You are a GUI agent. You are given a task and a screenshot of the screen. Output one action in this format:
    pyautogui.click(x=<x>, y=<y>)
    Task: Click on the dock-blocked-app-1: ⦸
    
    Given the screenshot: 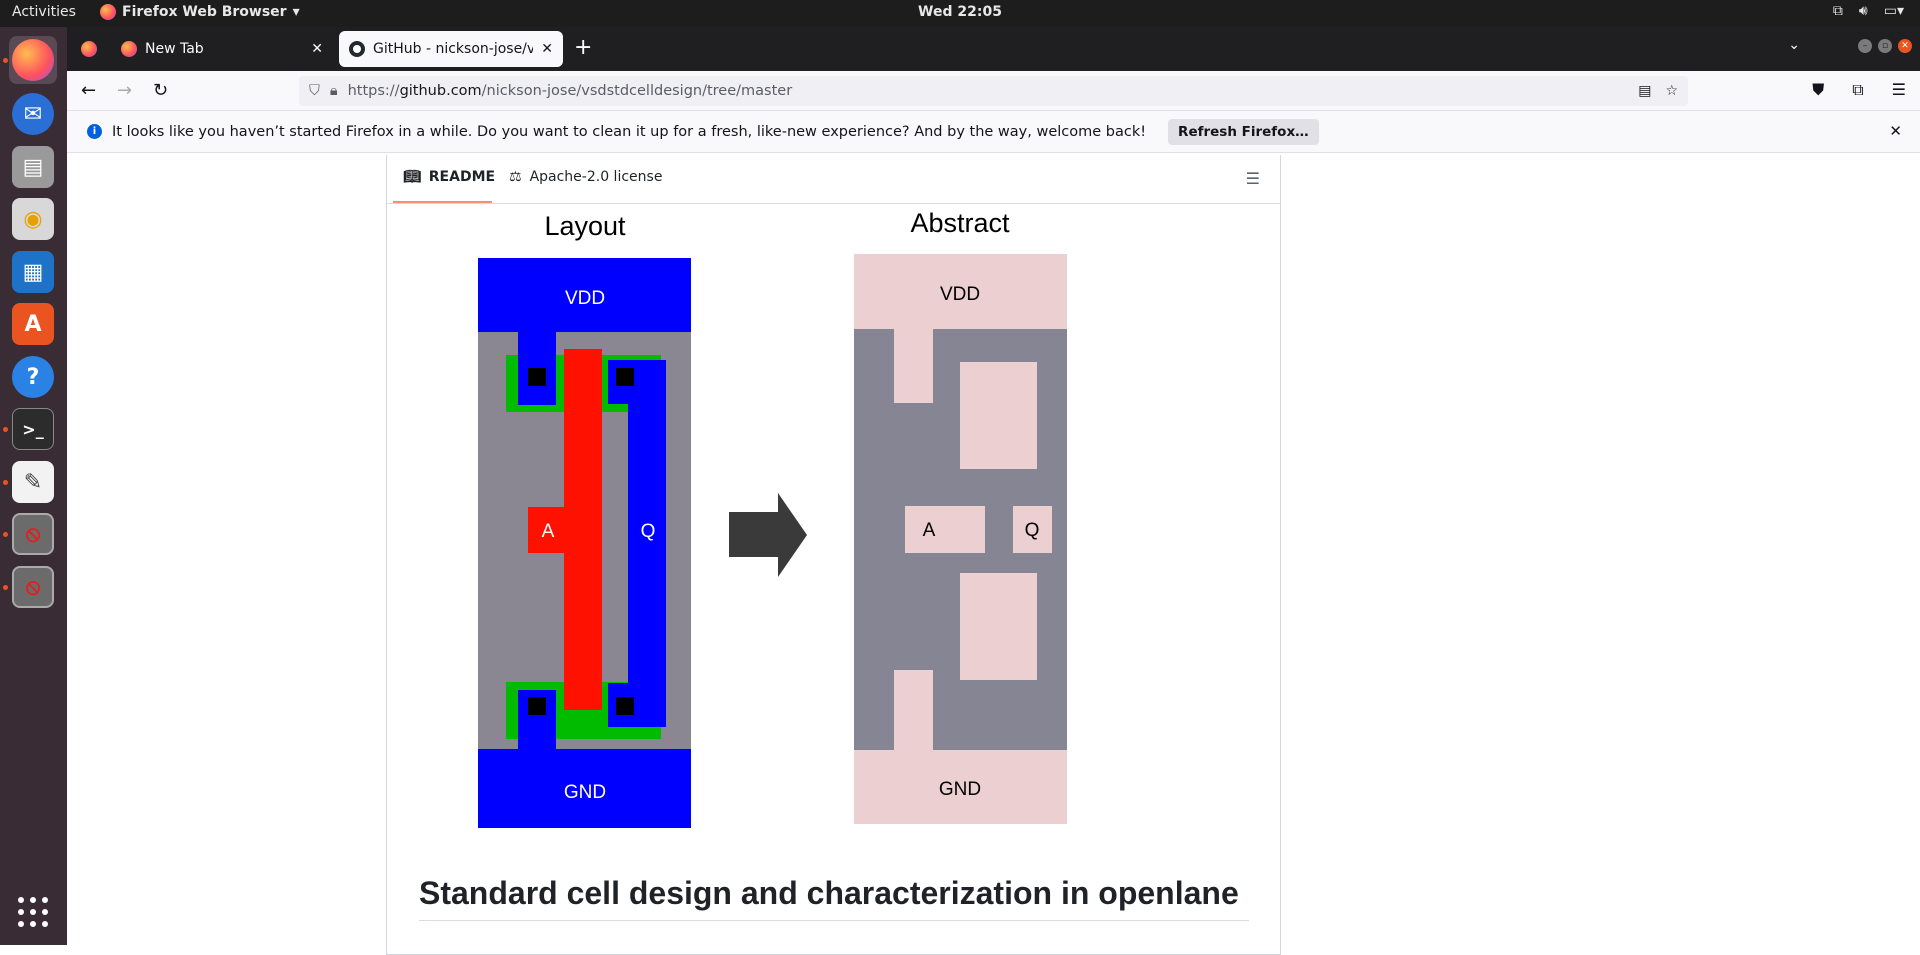 What is the action you would take?
    pyautogui.click(x=33, y=534)
    